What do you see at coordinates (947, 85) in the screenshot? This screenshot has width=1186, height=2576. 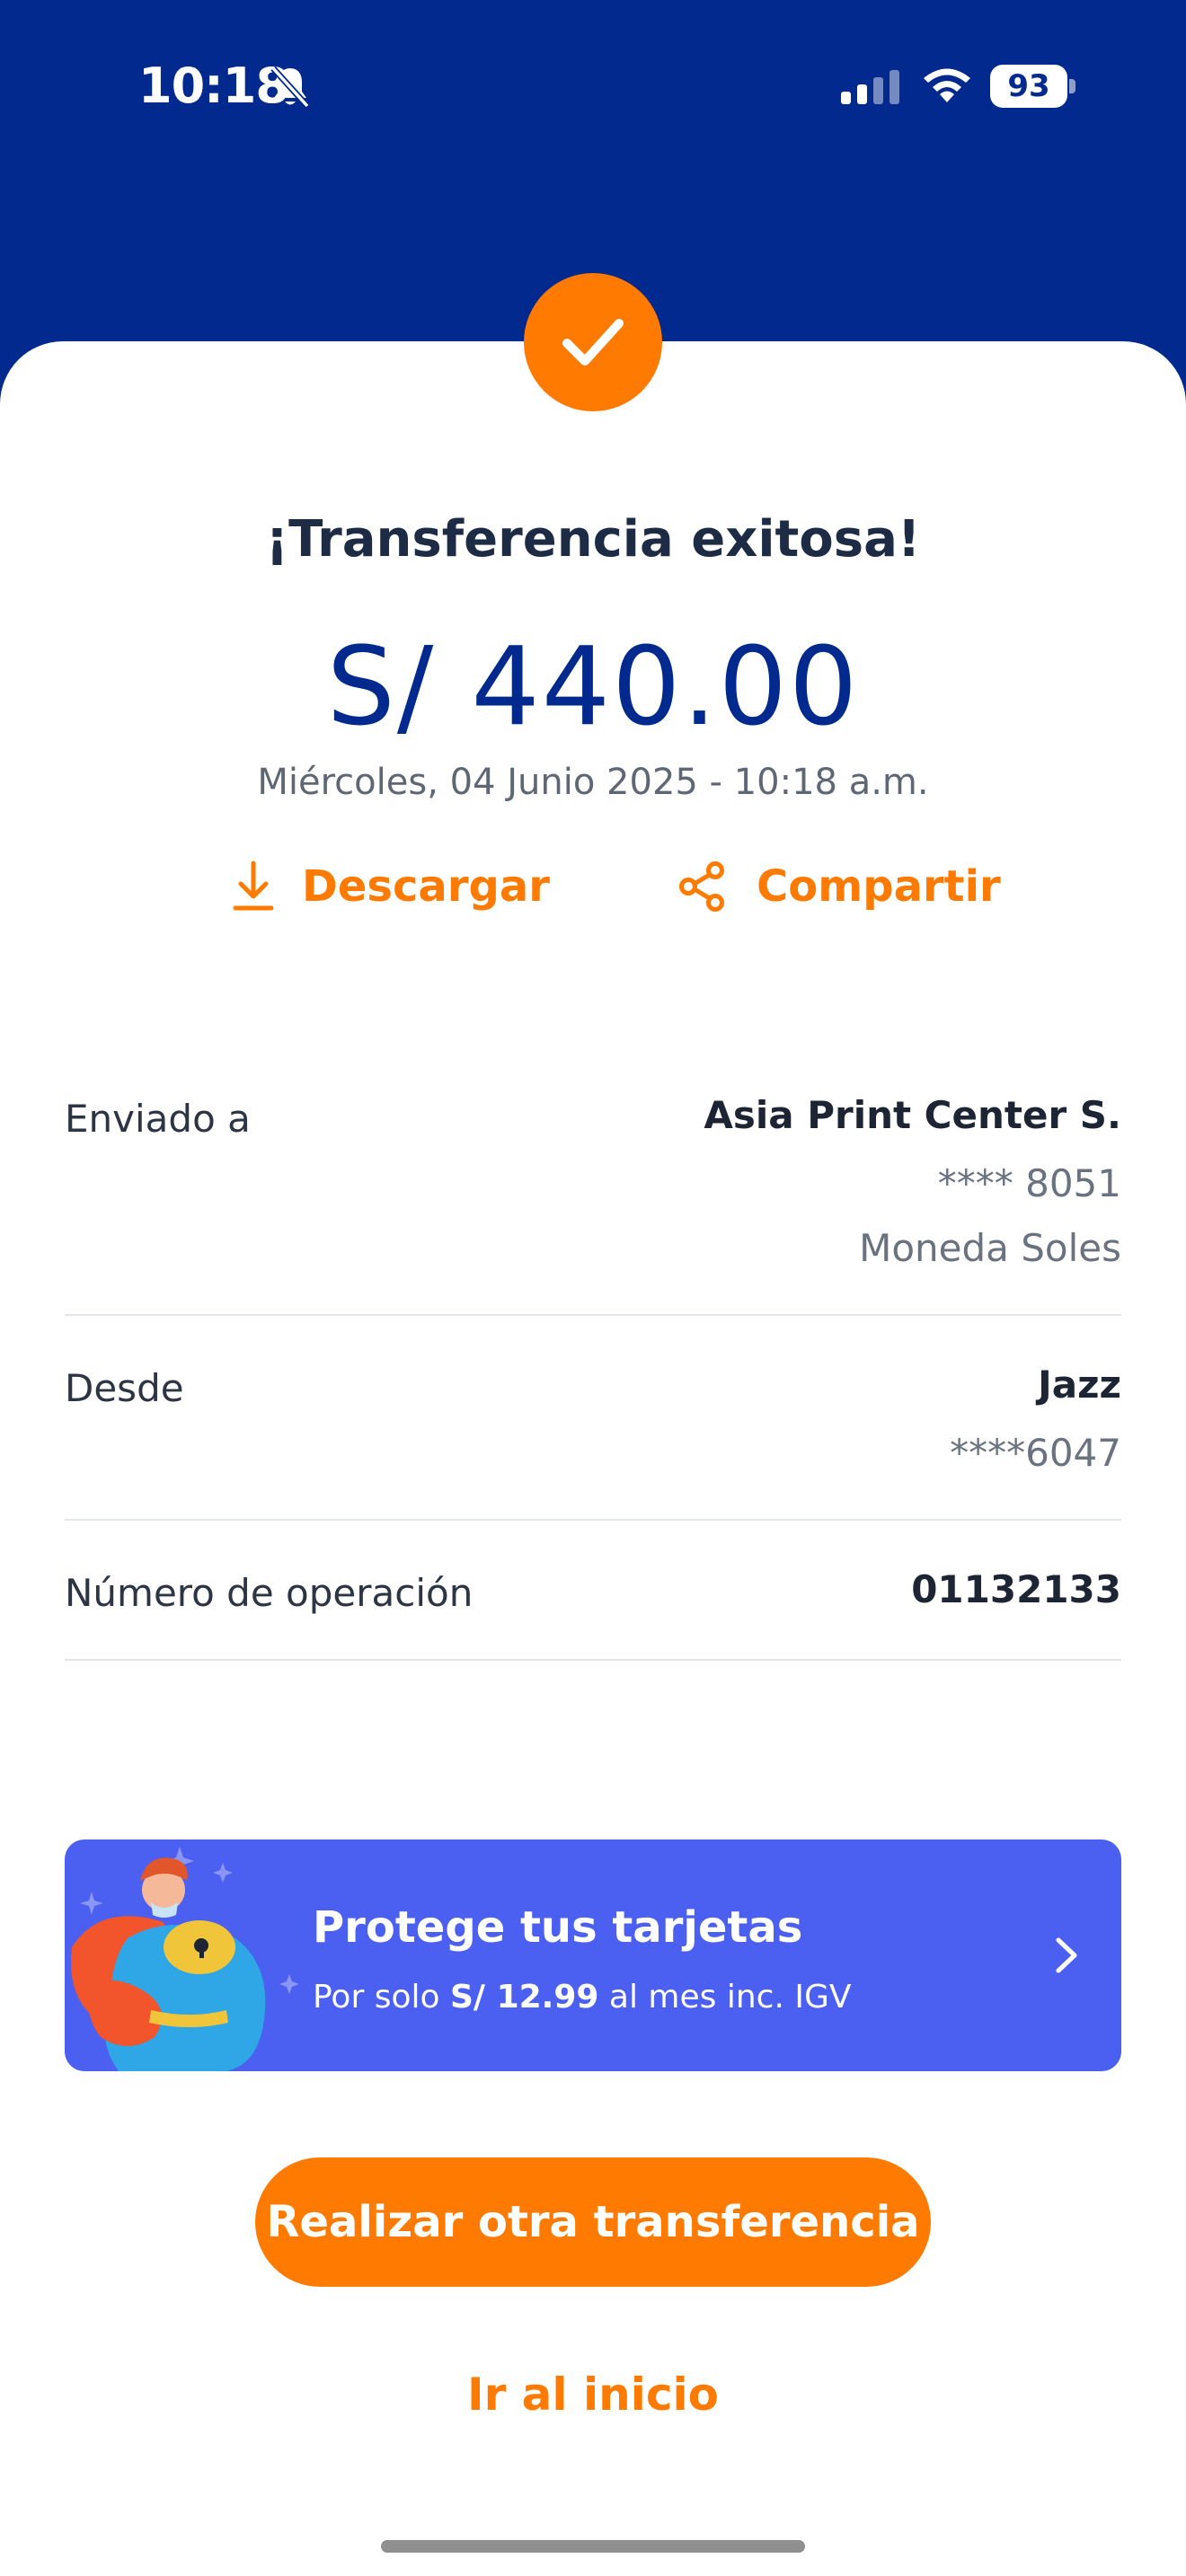 I see `wifi-icon` at bounding box center [947, 85].